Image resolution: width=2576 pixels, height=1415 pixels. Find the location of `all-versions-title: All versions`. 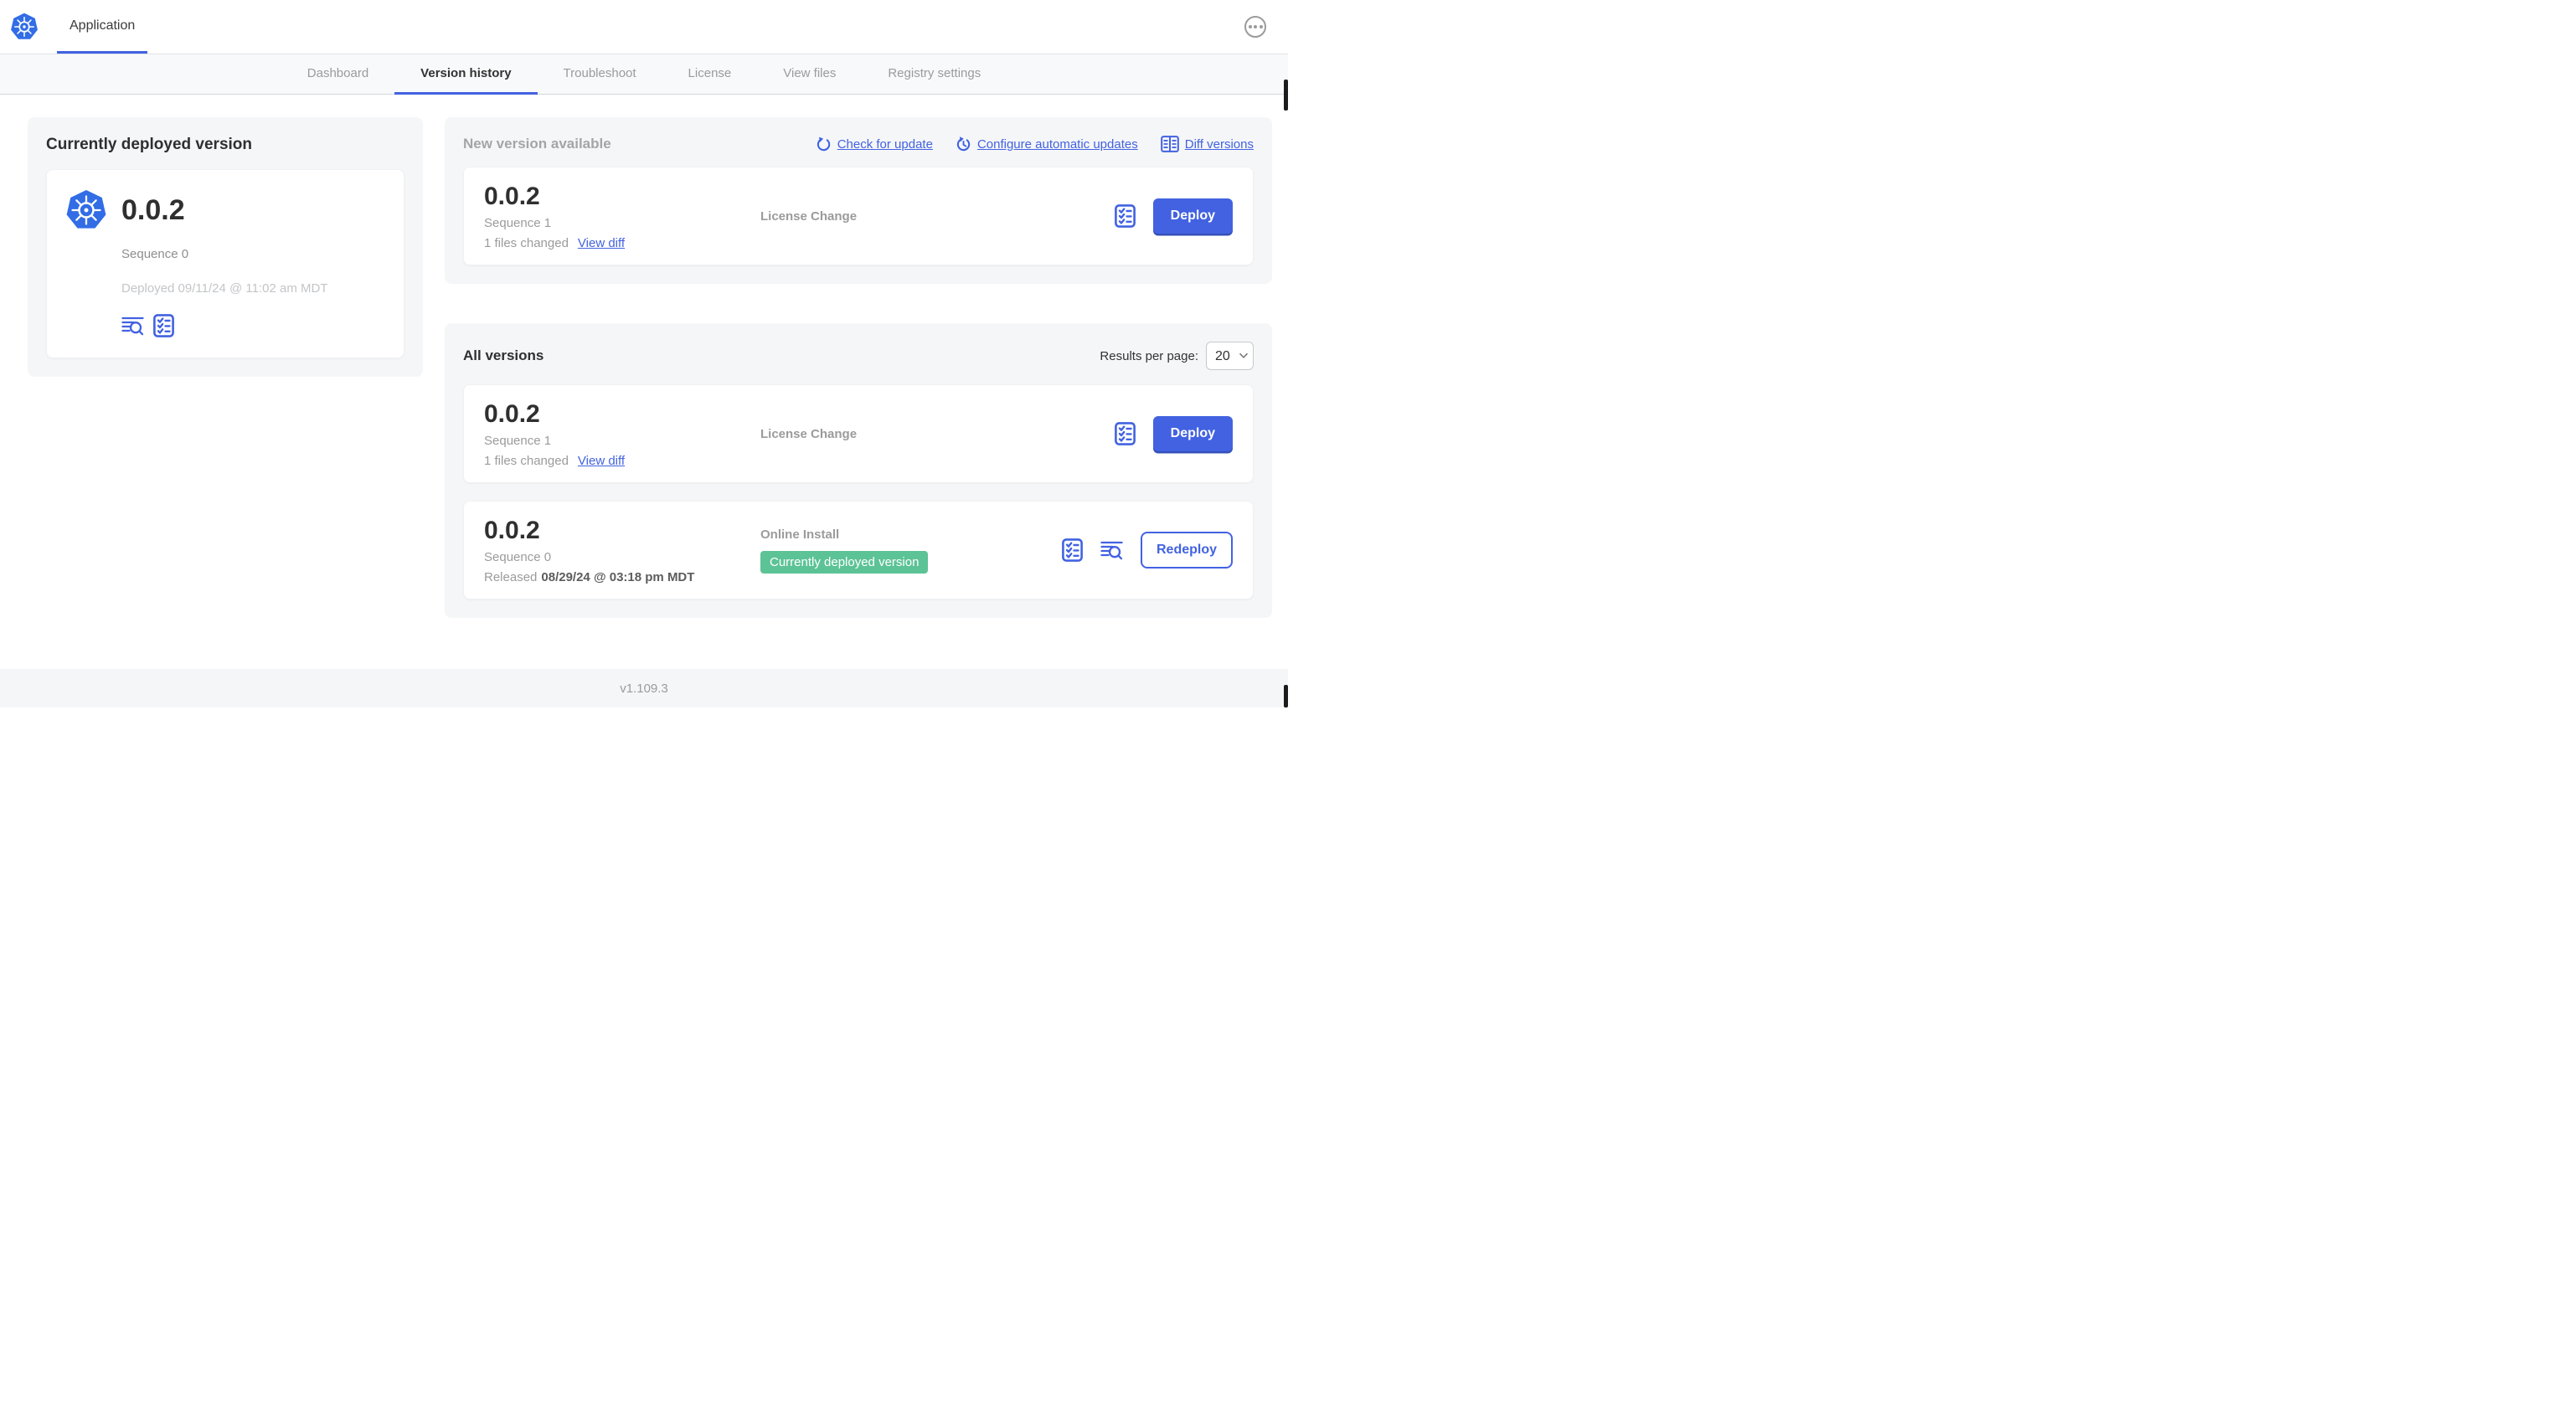

all-versions-title: All versions is located at coordinates (504, 355).